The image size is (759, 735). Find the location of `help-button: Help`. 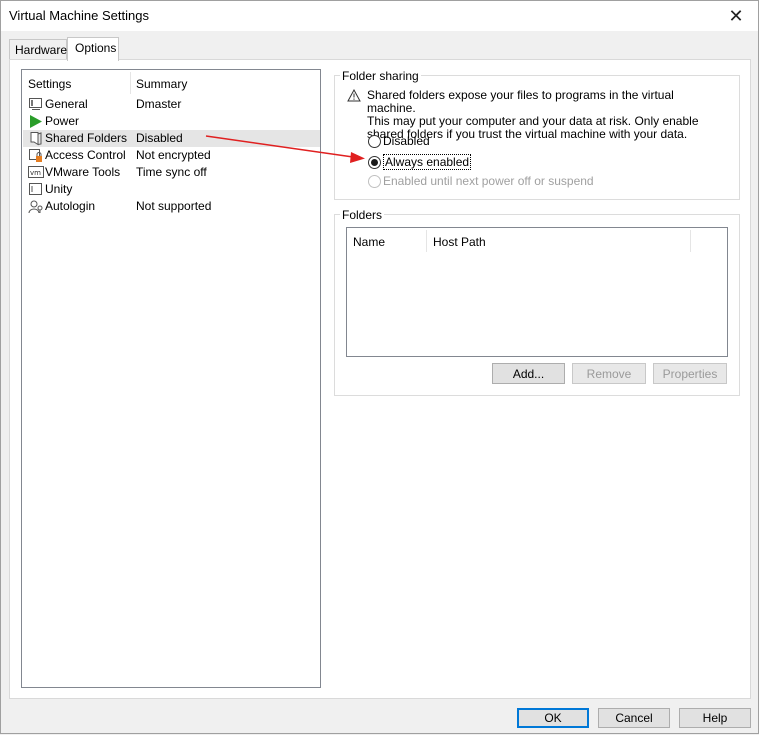

help-button: Help is located at coordinates (715, 718).